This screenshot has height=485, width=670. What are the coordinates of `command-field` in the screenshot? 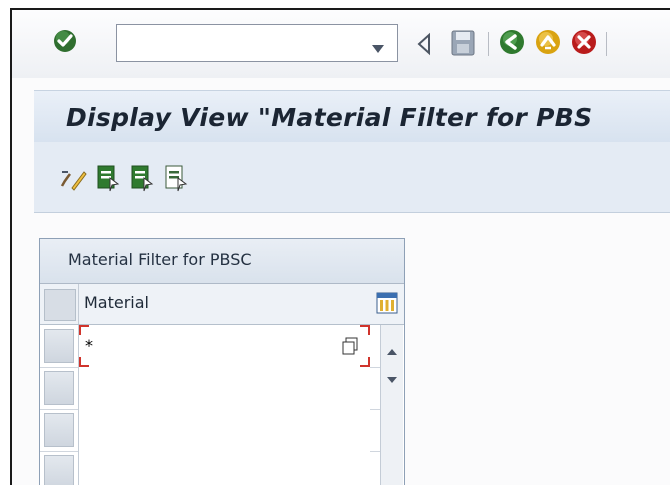 It's located at (257, 43).